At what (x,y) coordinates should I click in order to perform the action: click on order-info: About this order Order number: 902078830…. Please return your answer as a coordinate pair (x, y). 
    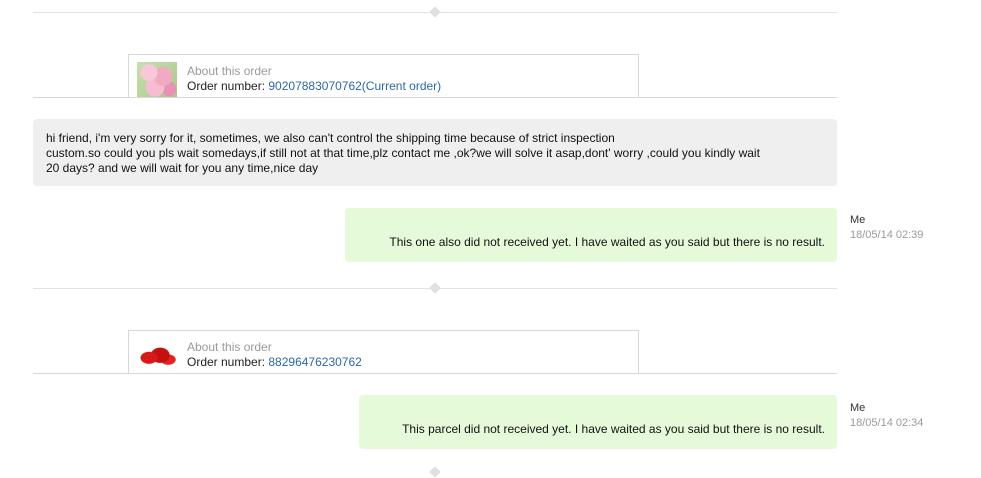
    Looking at the image, I should click on (314, 79).